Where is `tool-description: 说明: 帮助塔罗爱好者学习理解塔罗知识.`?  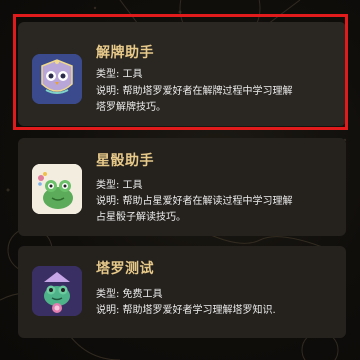 tool-description: 说明: 帮助塔罗爱好者学习理解塔罗知识. is located at coordinates (186, 310).